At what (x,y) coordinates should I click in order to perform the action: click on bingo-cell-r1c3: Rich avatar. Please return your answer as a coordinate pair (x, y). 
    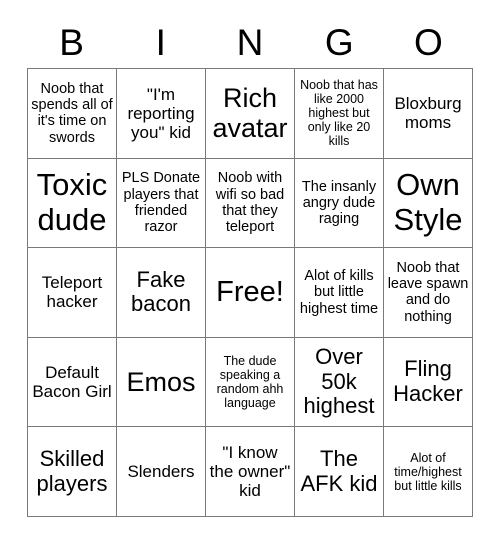
    Looking at the image, I should click on (250, 114).